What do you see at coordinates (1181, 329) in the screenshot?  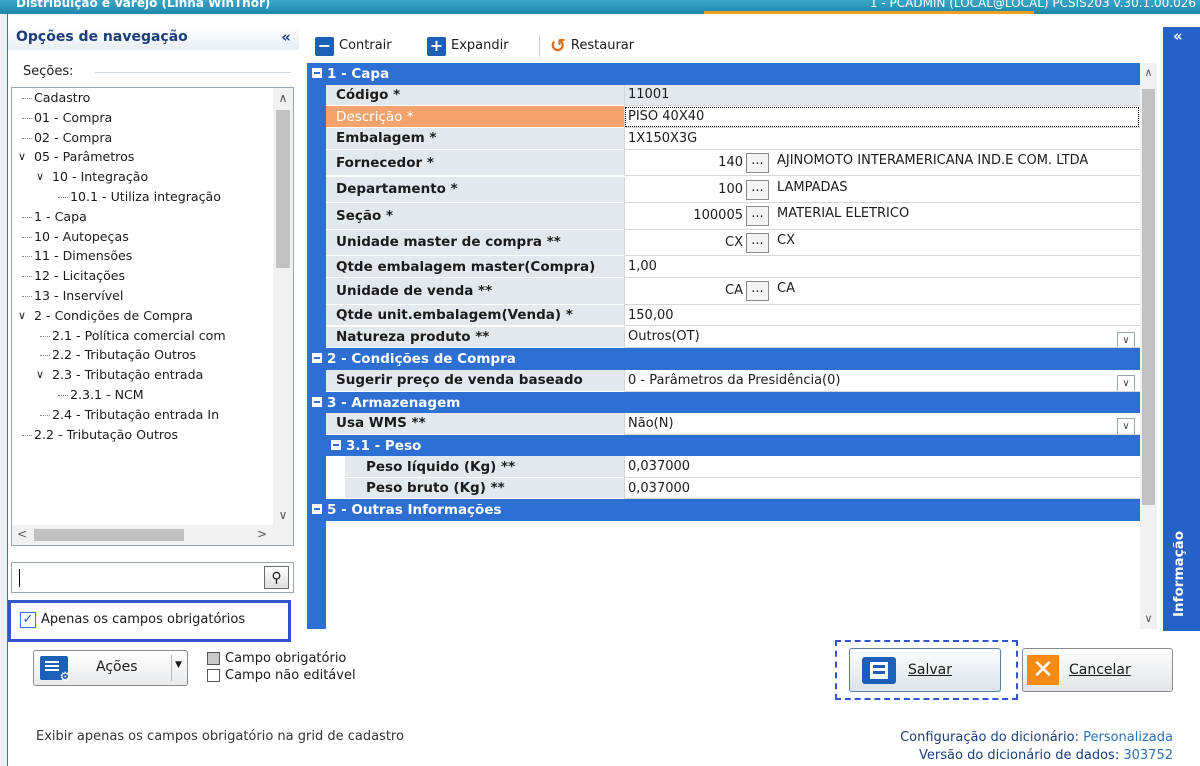 I see `info-panel: « Informação` at bounding box center [1181, 329].